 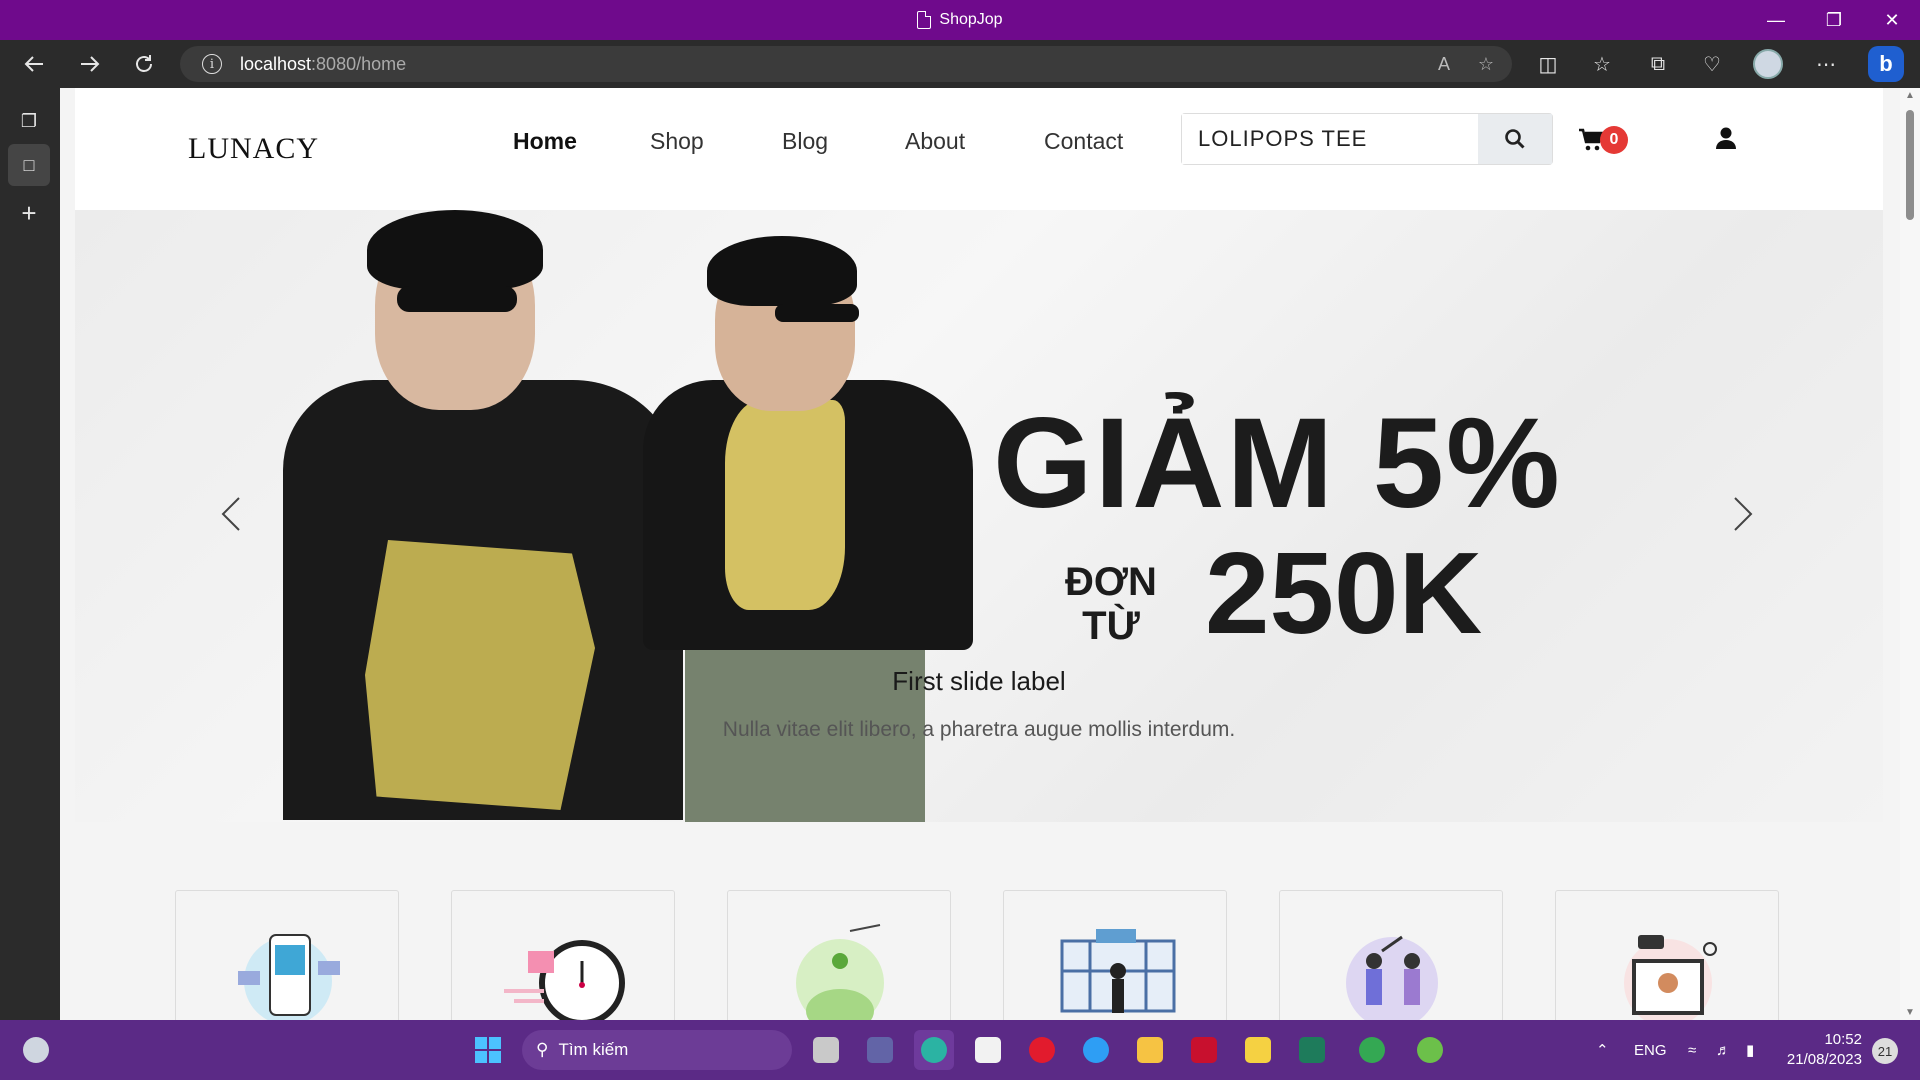 What do you see at coordinates (880, 1050) in the screenshot?
I see `teams-icon` at bounding box center [880, 1050].